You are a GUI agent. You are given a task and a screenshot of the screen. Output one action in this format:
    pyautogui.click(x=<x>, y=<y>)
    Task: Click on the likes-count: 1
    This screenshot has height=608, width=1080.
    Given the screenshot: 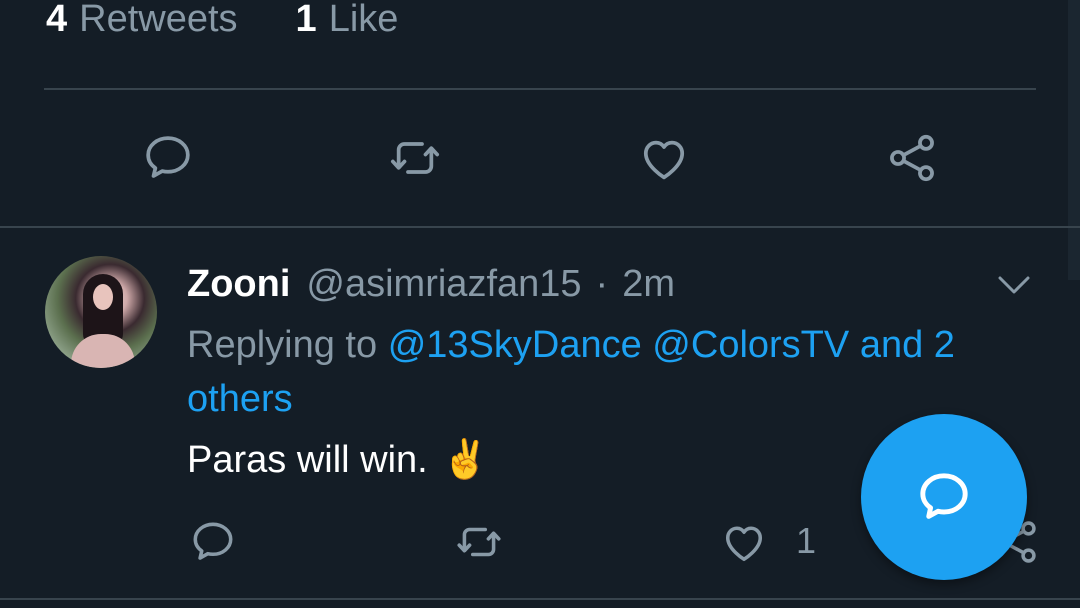 What is the action you would take?
    pyautogui.click(x=306, y=20)
    